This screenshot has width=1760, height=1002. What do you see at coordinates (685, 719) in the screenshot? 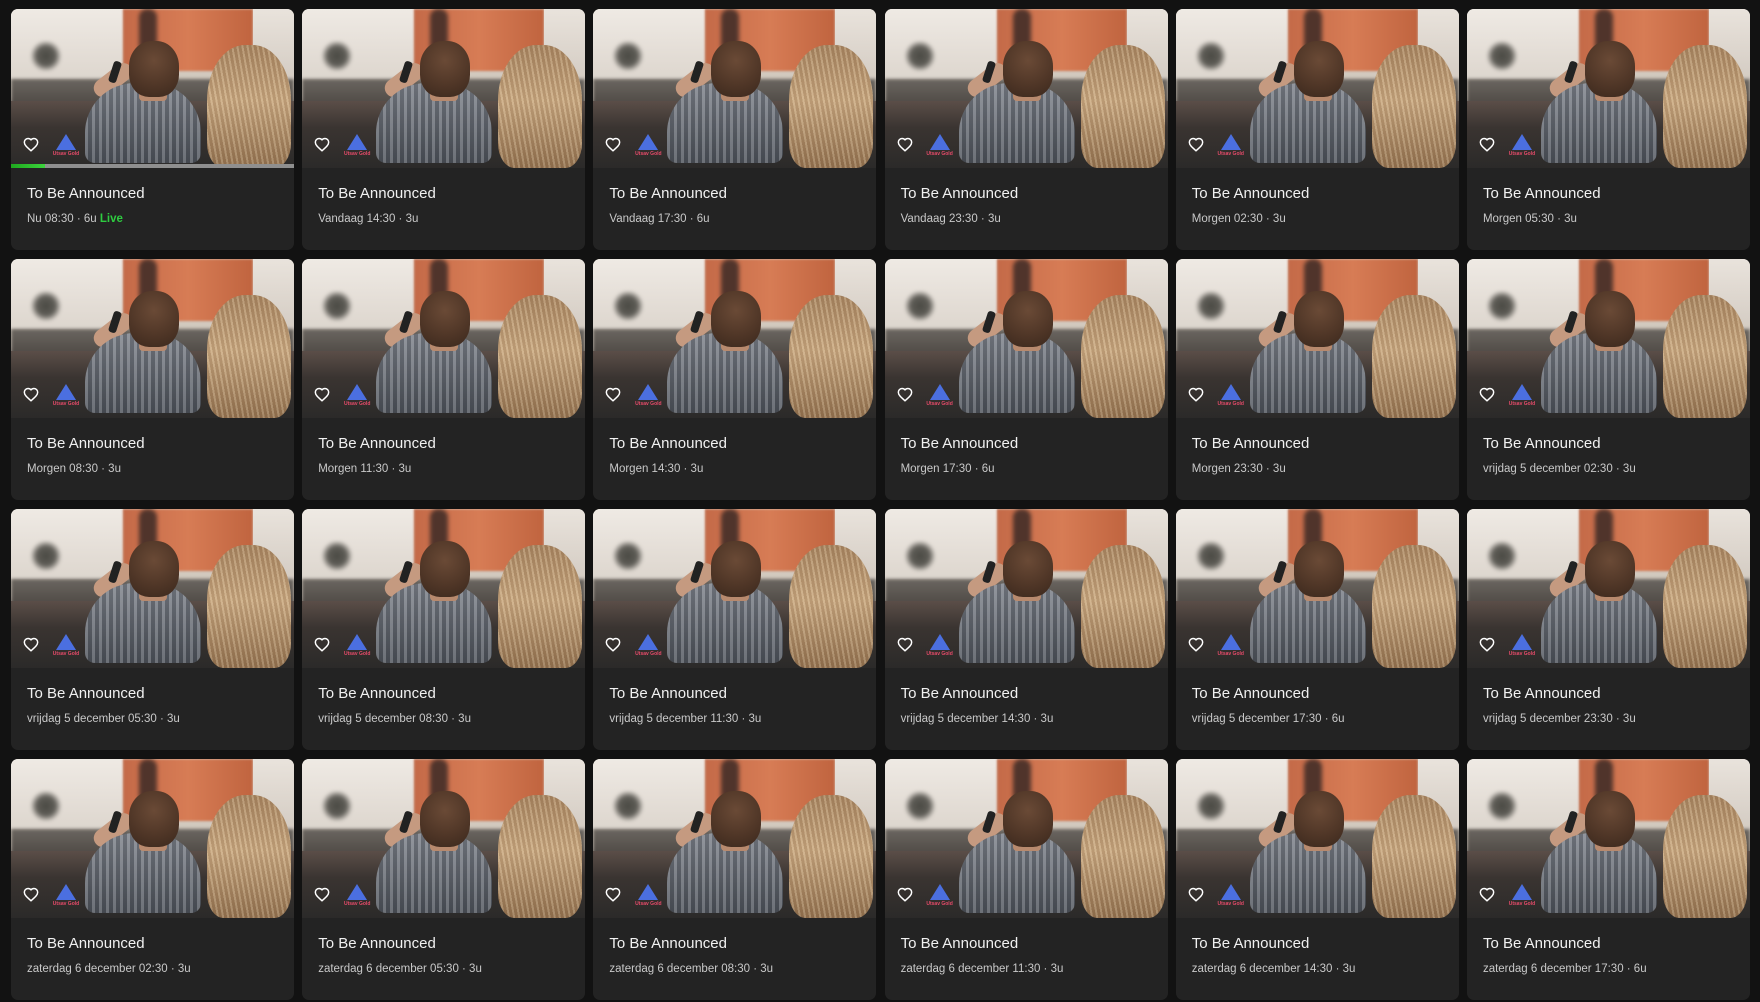
I see `program-time: vrijdag 5 december 11:30 · 3u` at bounding box center [685, 719].